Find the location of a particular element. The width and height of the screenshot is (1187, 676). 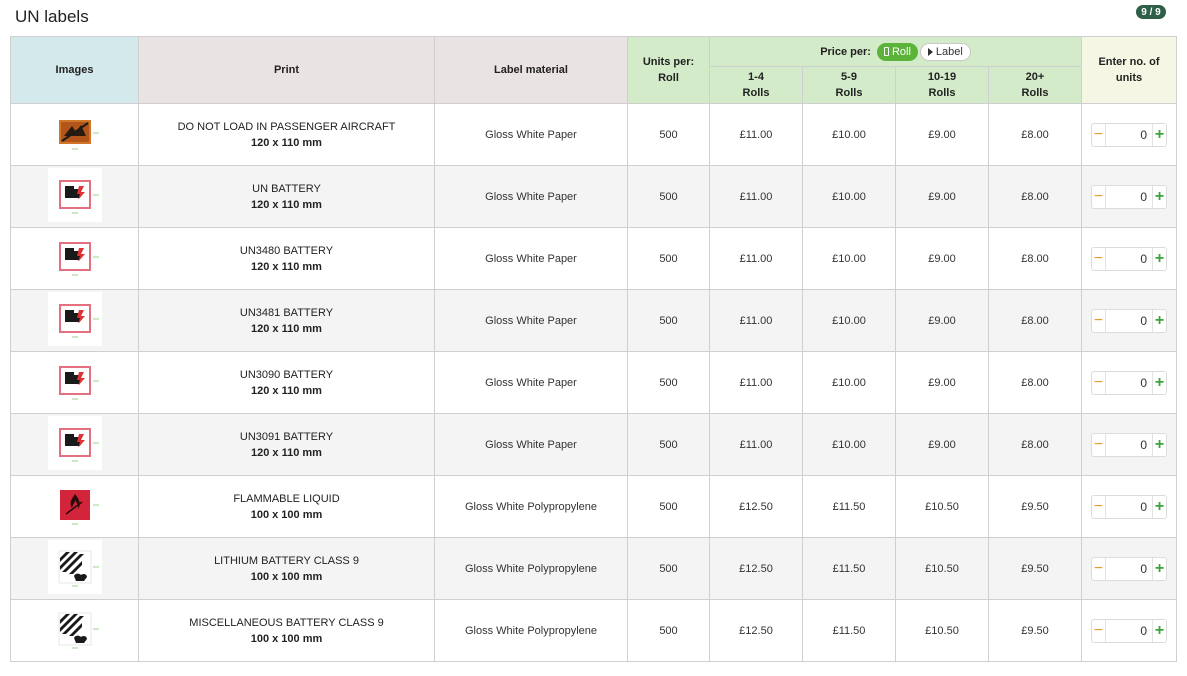

print-cell: UN3090 BATTERY 120 x 110 mm is located at coordinates (286, 382).